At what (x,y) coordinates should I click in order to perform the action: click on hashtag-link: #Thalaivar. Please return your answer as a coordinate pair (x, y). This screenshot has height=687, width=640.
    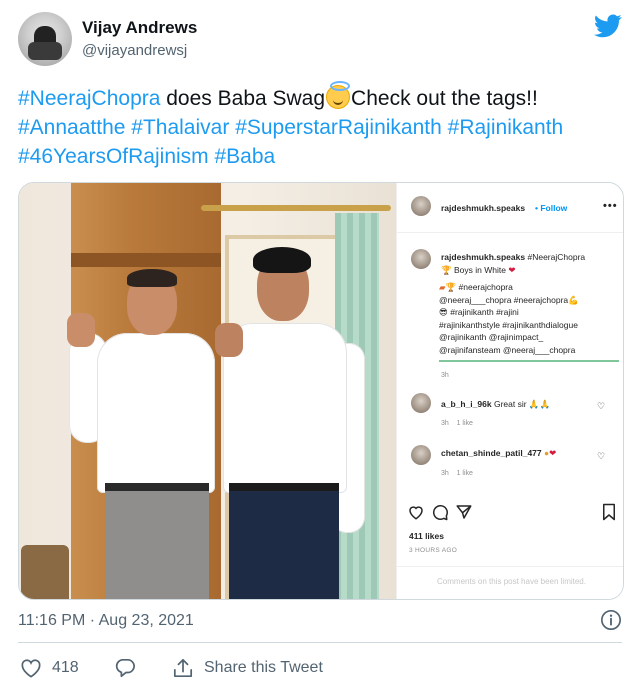
    Looking at the image, I should click on (180, 127).